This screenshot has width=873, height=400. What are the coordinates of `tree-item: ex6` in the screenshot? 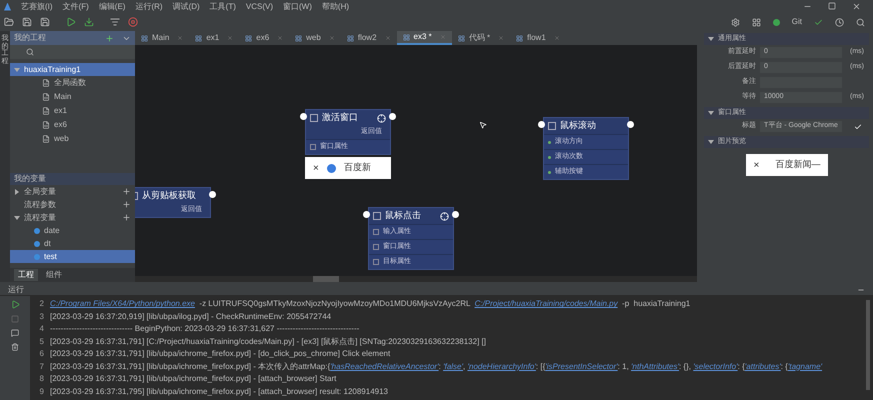 It's located at (72, 125).